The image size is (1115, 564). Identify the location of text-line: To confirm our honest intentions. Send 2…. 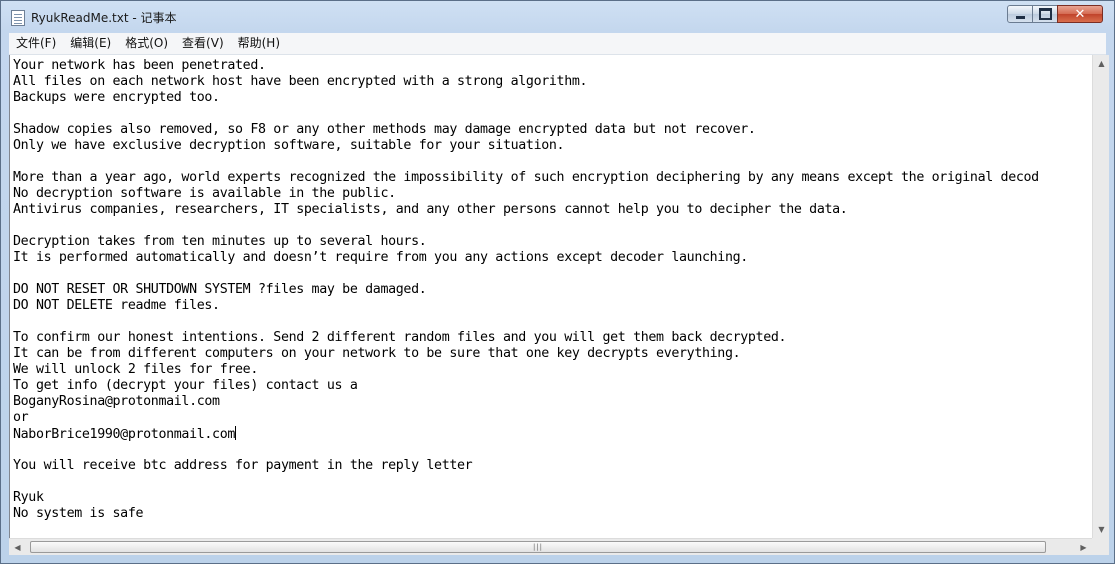
(400, 337).